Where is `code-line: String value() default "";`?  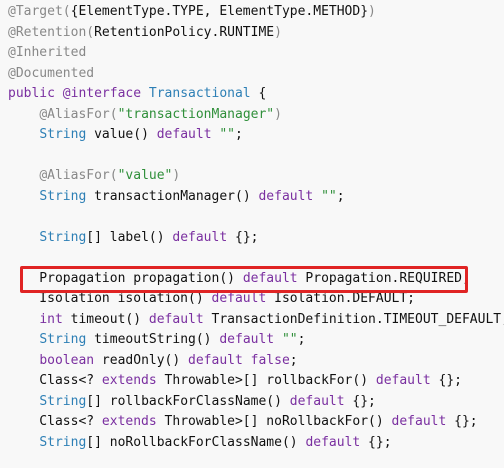 code-line: String value() default ""; is located at coordinates (256, 135).